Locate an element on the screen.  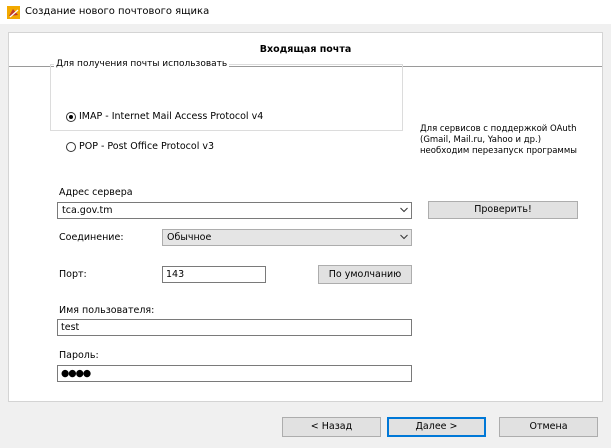
pop-radio-option: POP - Post Office Protocol v3 is located at coordinates (140, 146).